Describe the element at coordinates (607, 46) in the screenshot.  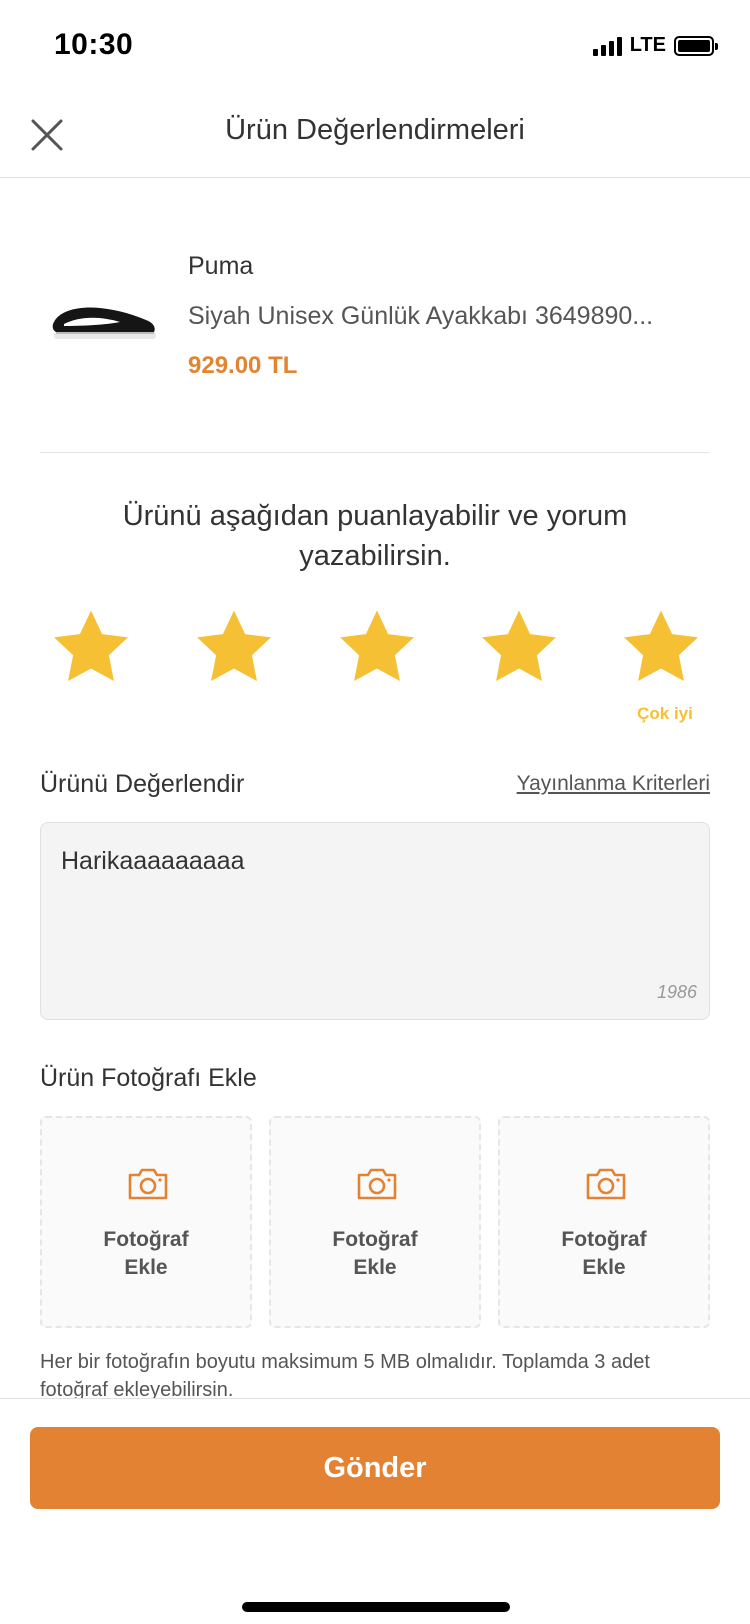
I see `signal-icon` at that location.